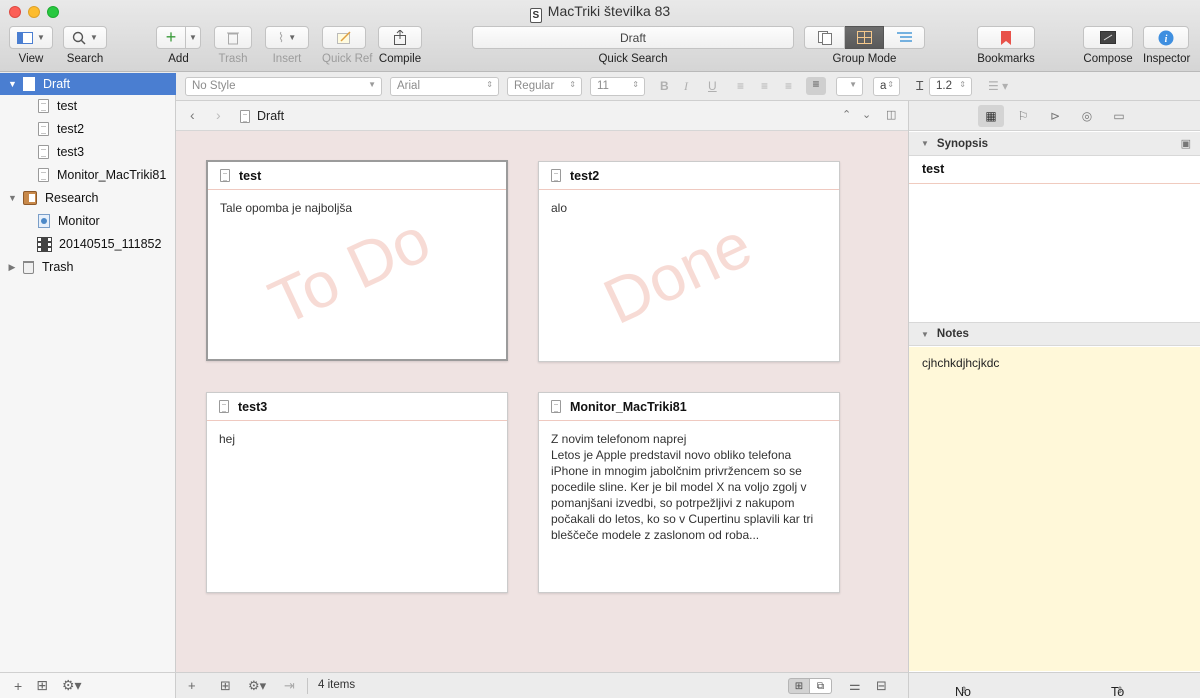 The height and width of the screenshot is (698, 1200). I want to click on view-toolbar-item: ▼ View, so click(31, 45).